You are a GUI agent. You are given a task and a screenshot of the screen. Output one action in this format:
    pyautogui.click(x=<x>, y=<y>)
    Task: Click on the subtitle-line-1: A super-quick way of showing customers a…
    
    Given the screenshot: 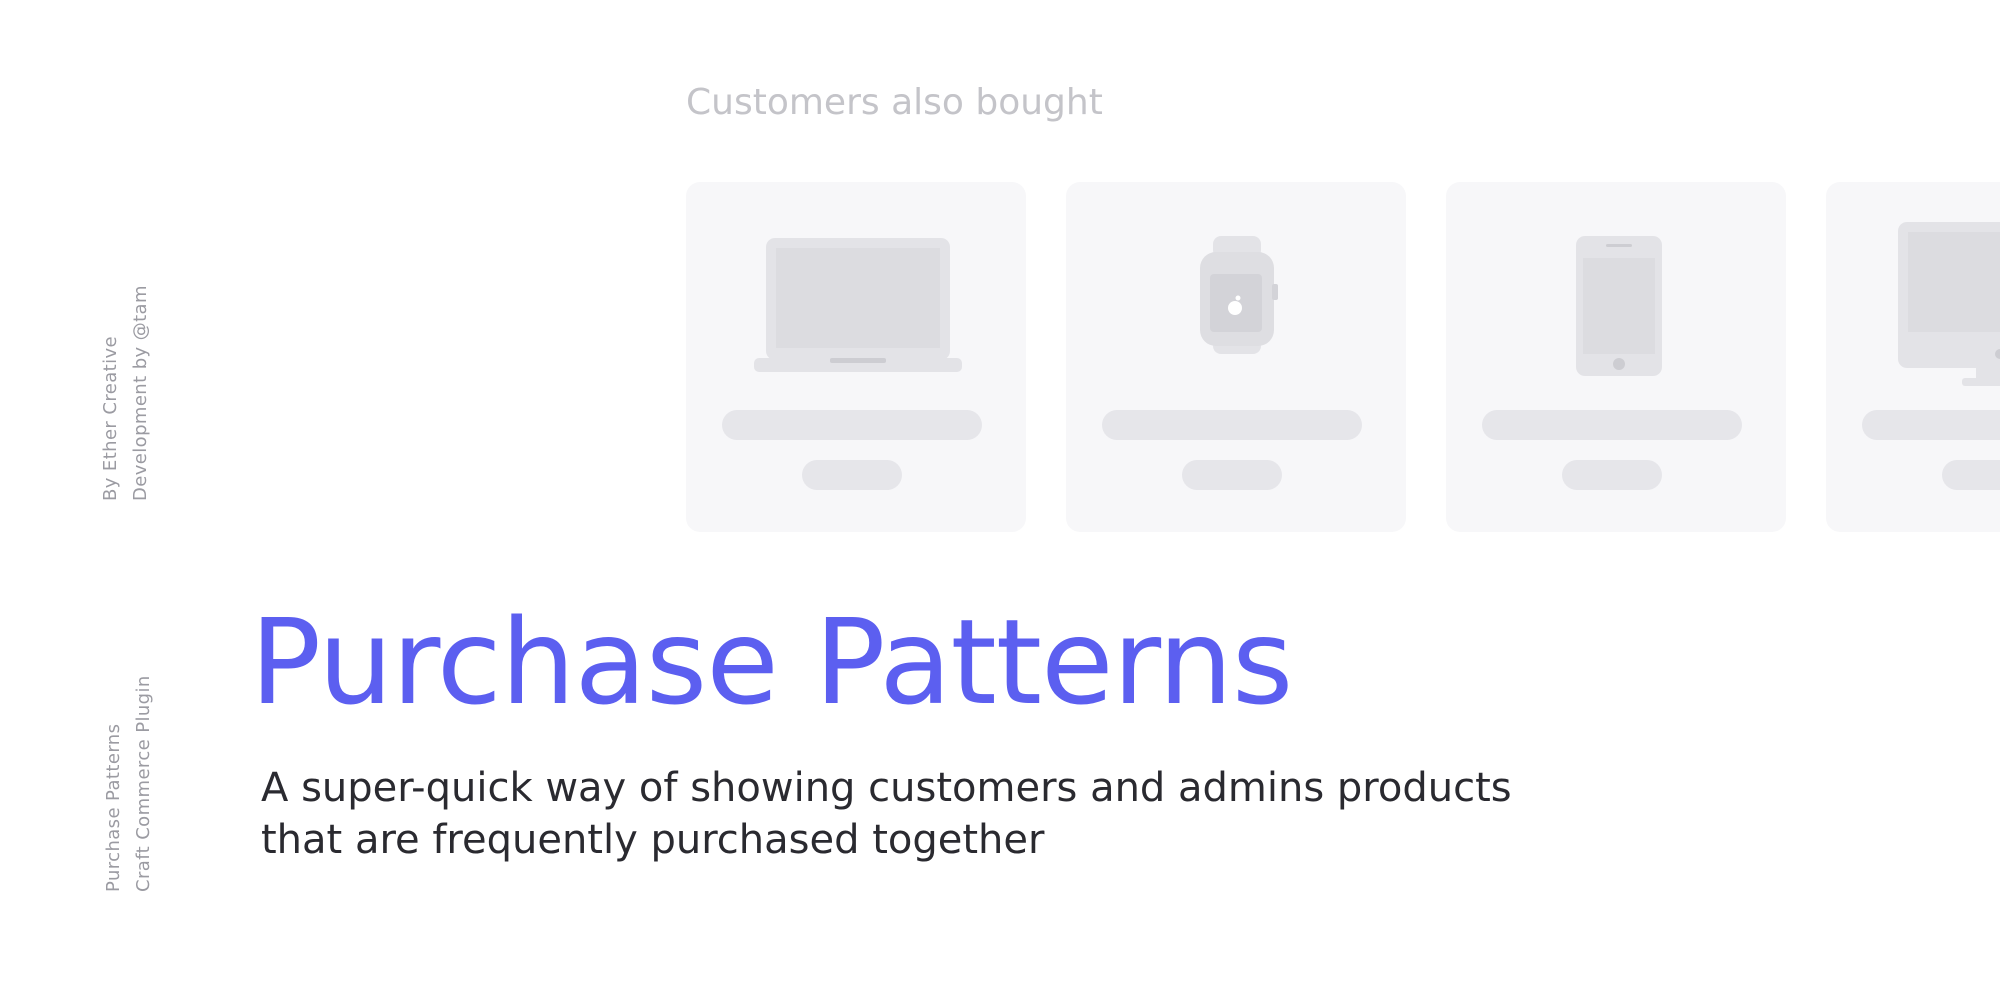 What is the action you would take?
    pyautogui.click(x=886, y=788)
    